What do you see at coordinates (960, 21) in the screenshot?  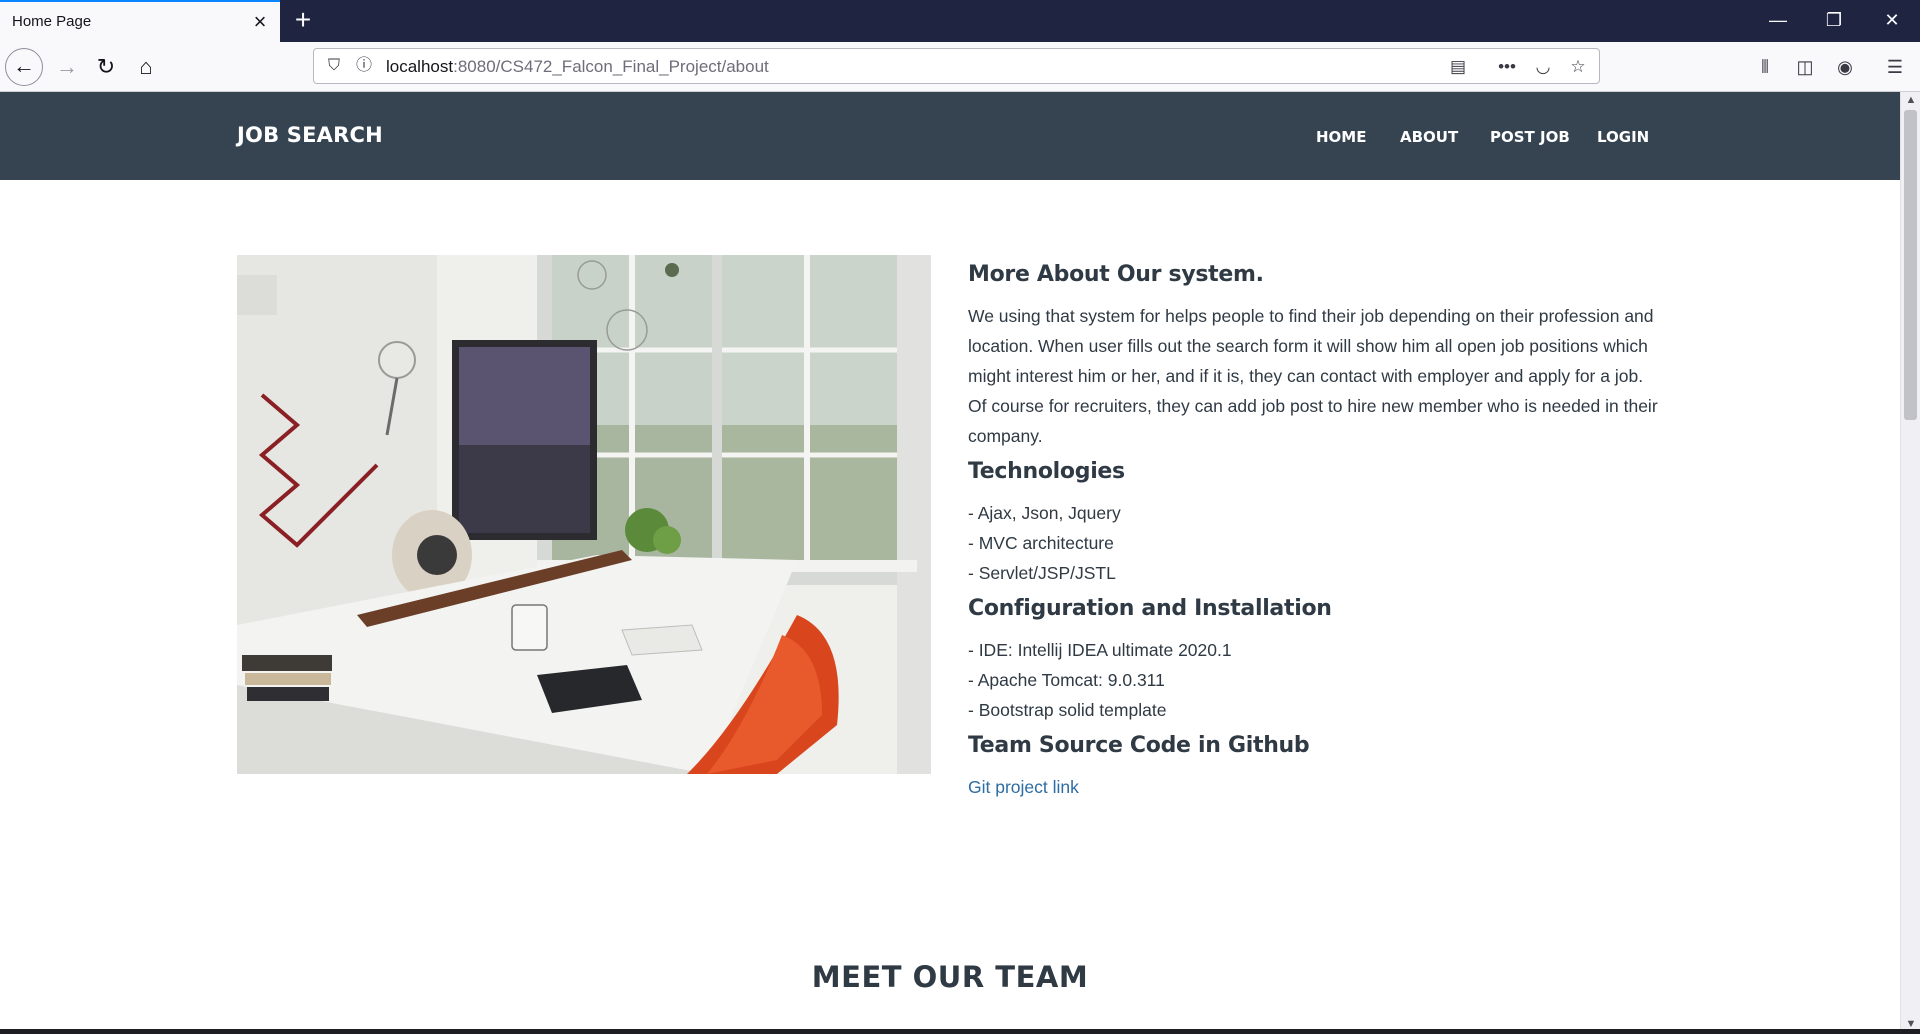 I see `browser-tab-bar: Home Page × + — ❐ ✕` at bounding box center [960, 21].